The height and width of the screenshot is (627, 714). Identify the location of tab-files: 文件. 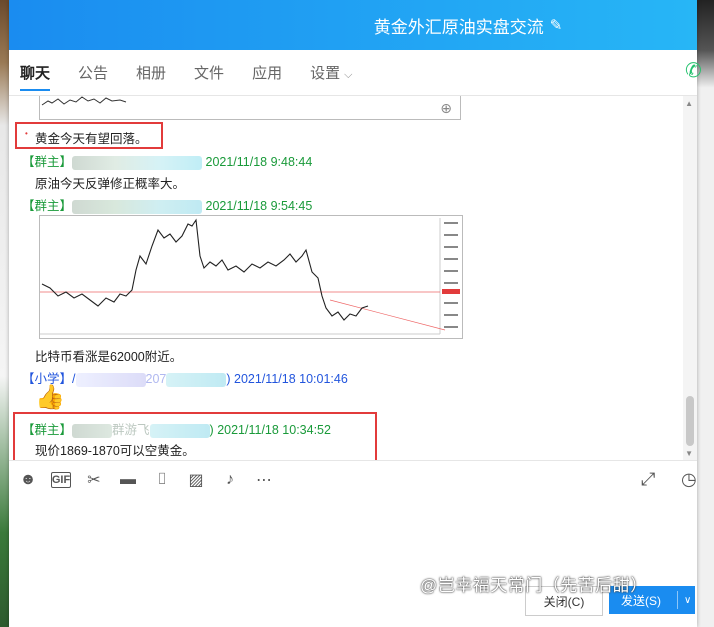
(209, 72).